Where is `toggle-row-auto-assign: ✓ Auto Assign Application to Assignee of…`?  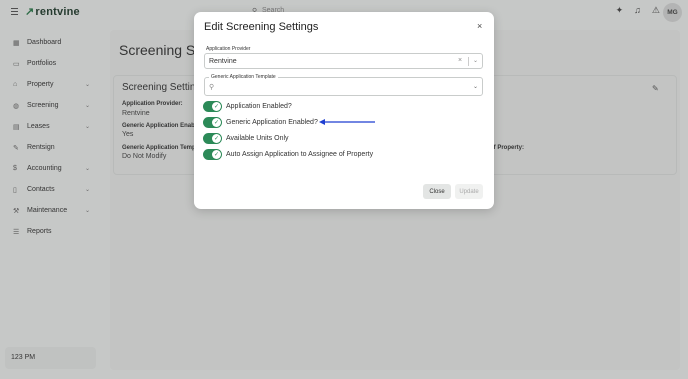
toggle-row-auto-assign: ✓ Auto Assign Application to Assignee of… is located at coordinates (288, 154).